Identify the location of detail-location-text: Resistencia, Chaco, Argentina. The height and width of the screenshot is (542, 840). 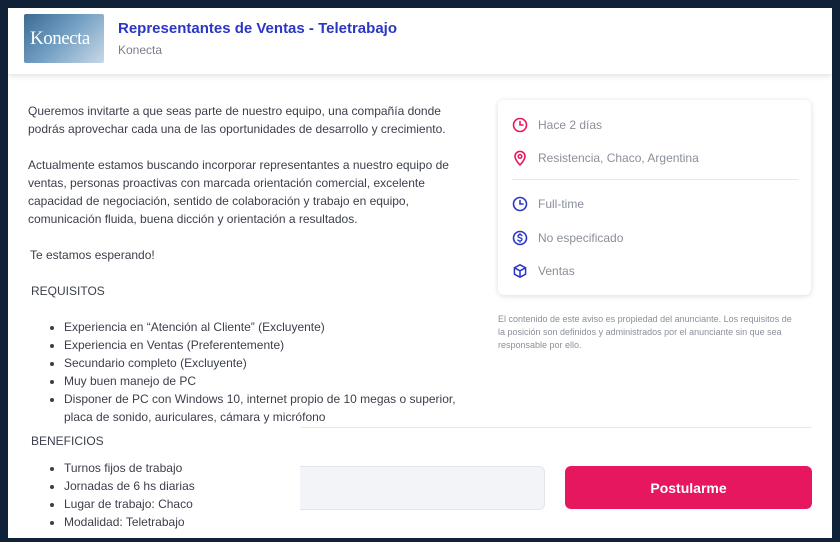
(618, 158).